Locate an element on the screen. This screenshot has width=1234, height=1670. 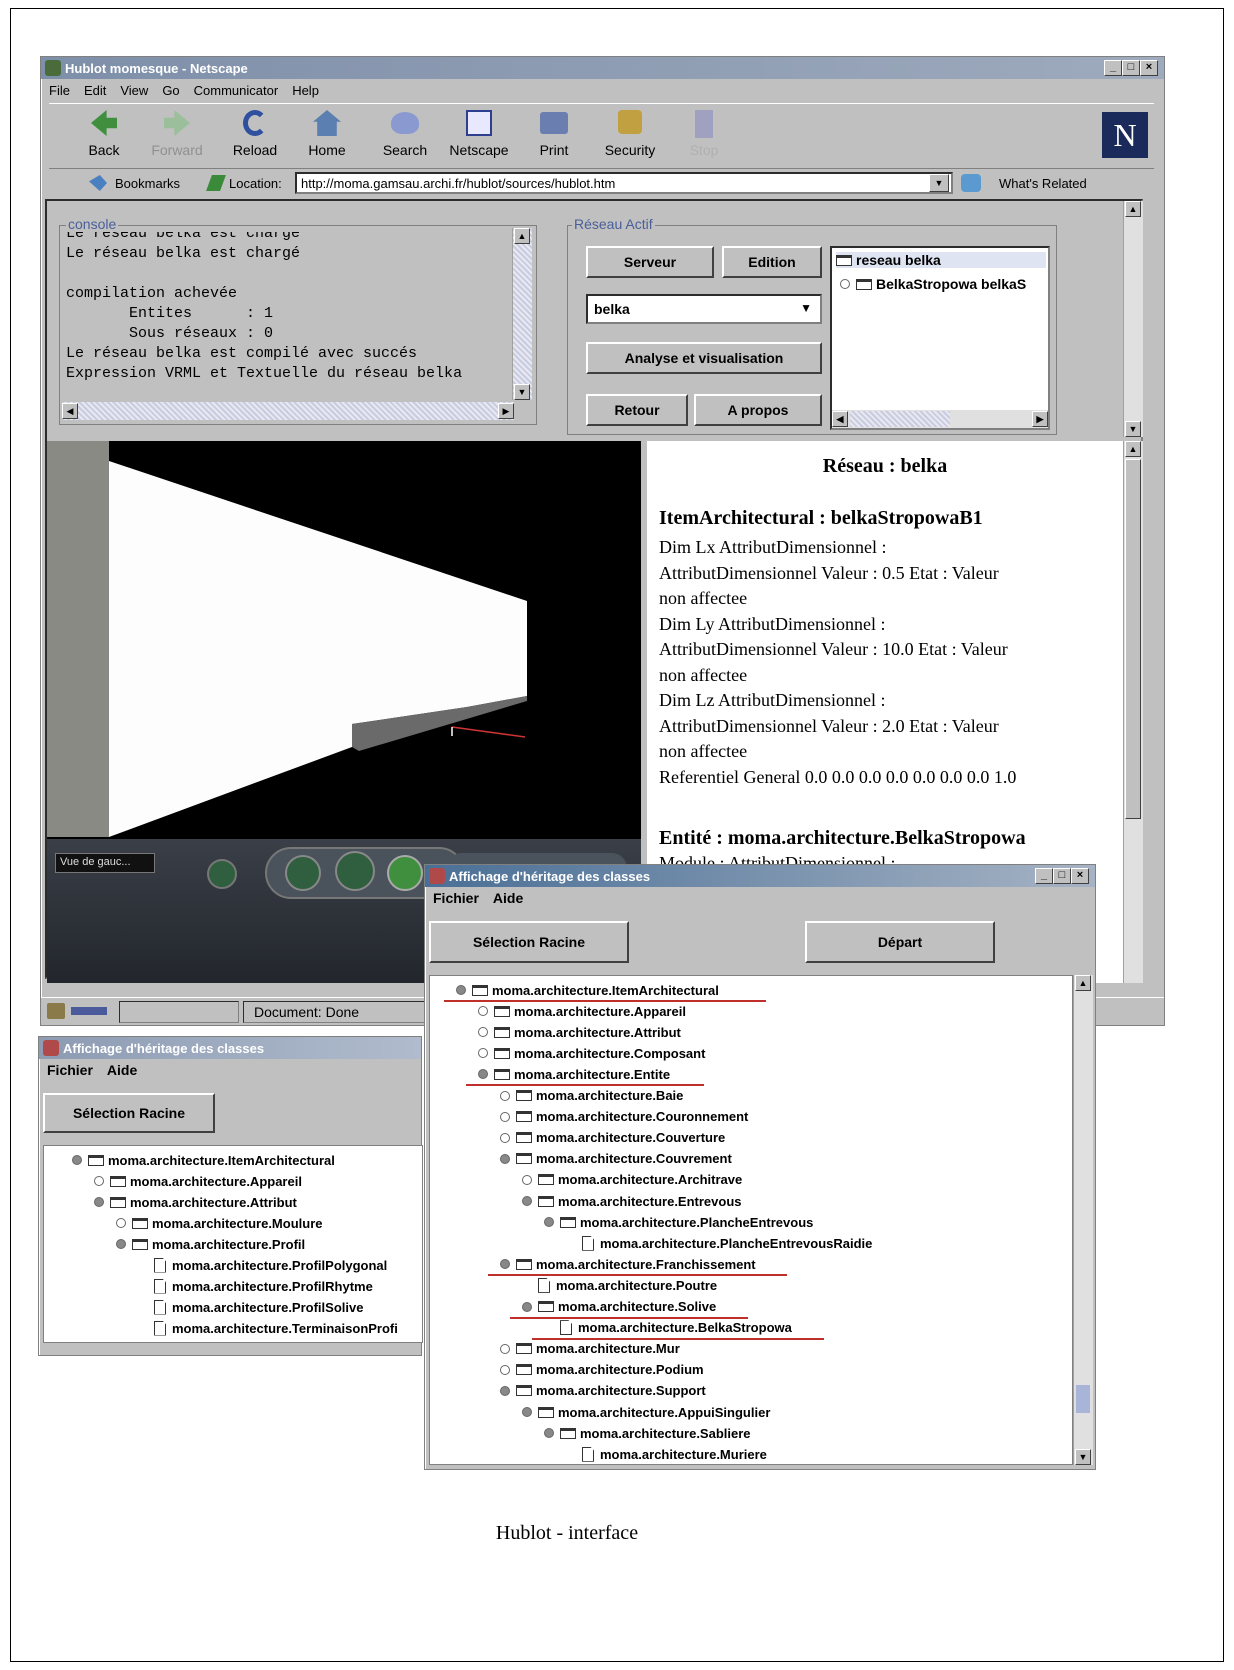
tree-node: moma.architecture.BelkaStropowa is located at coordinates (668, 1328).